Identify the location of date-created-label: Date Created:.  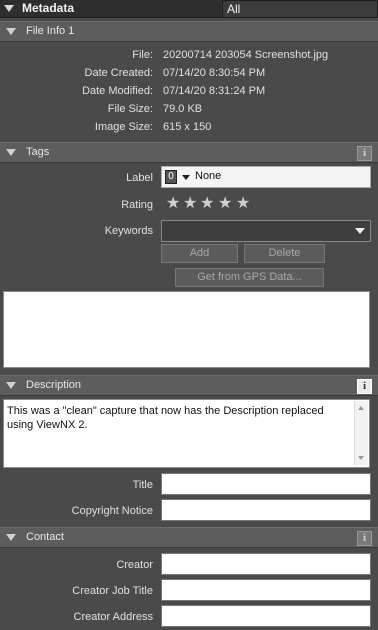
(118, 73).